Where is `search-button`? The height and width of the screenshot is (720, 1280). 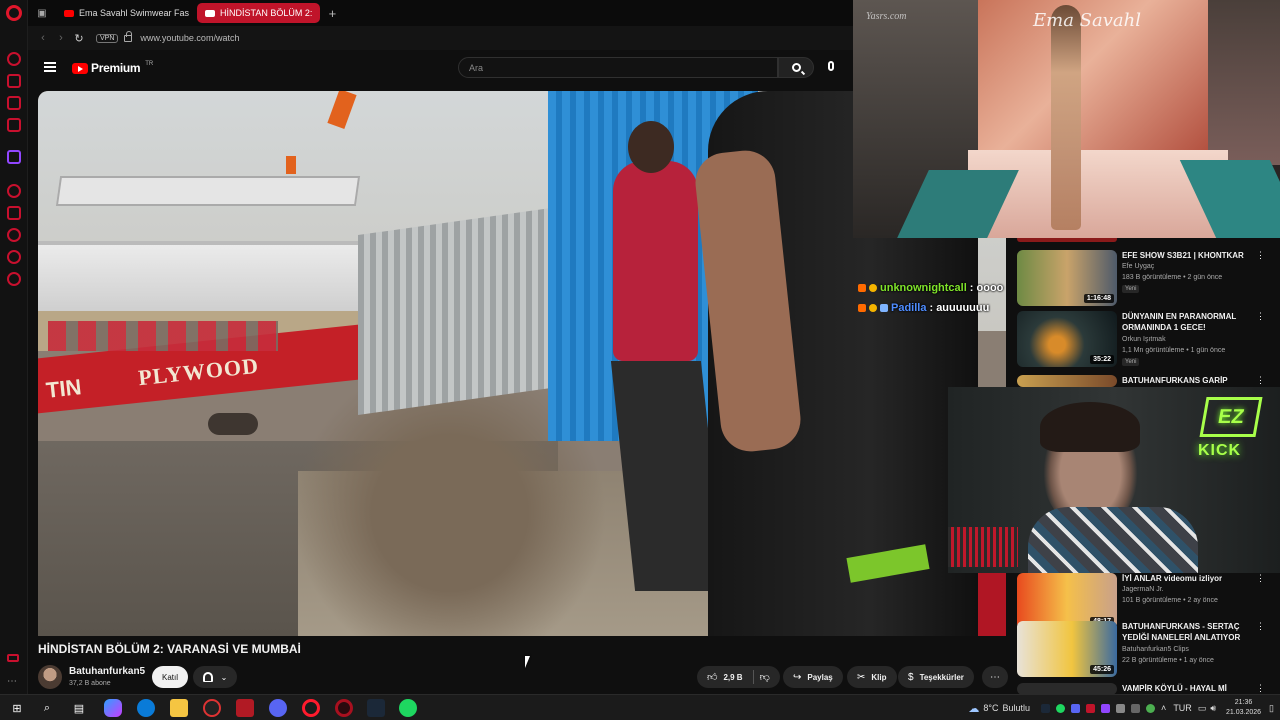
search-button is located at coordinates (796, 67).